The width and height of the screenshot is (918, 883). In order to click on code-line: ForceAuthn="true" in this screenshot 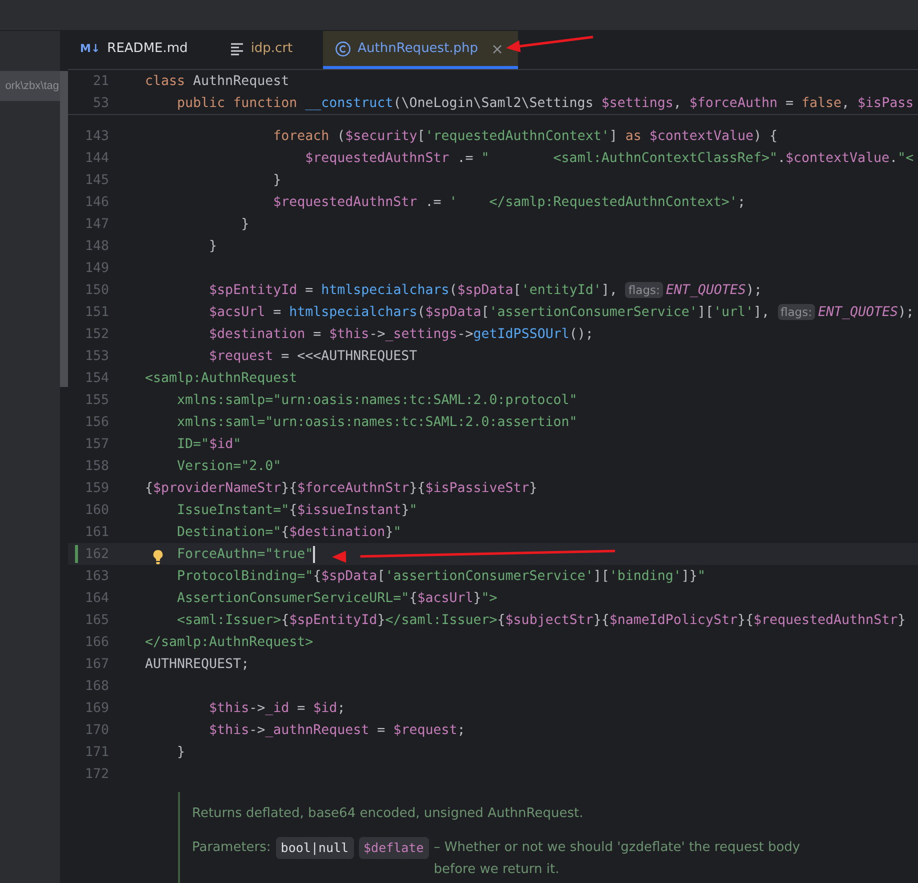, I will do `click(245, 554)`.